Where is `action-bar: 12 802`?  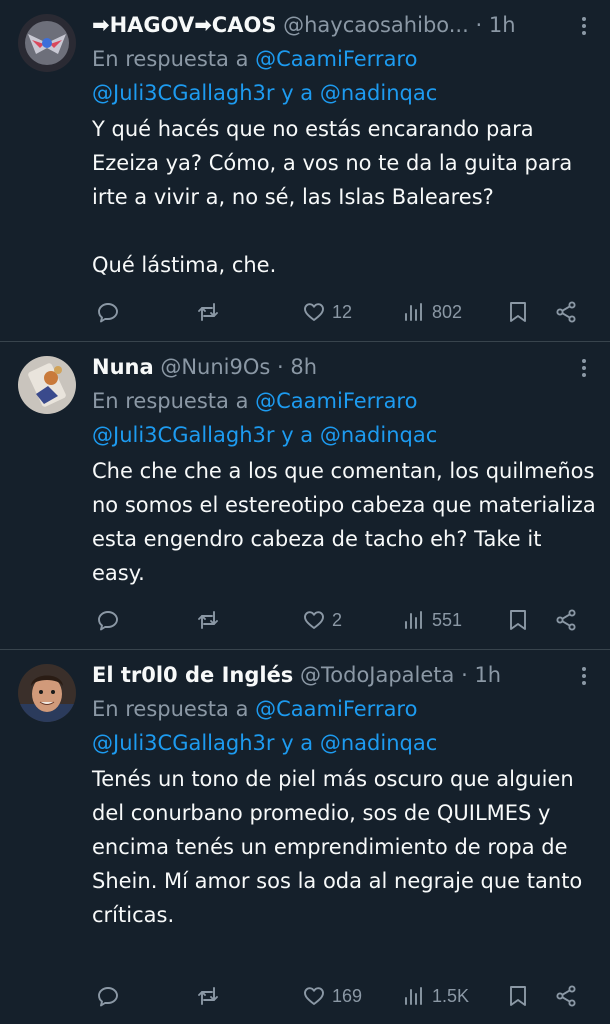 action-bar: 12 802 is located at coordinates (344, 312).